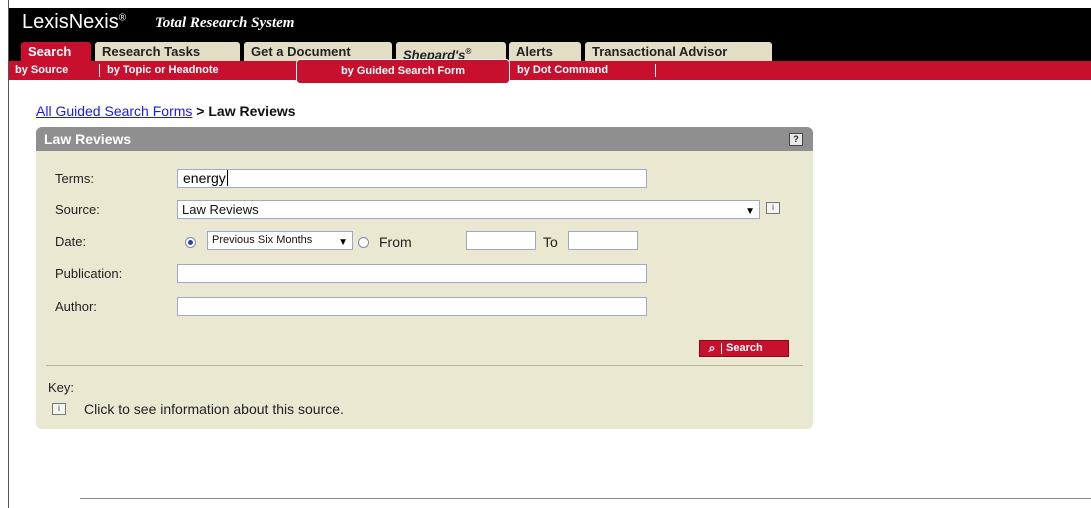 Image resolution: width=1091 pixels, height=508 pixels. I want to click on tab-search: Search, so click(56, 51).